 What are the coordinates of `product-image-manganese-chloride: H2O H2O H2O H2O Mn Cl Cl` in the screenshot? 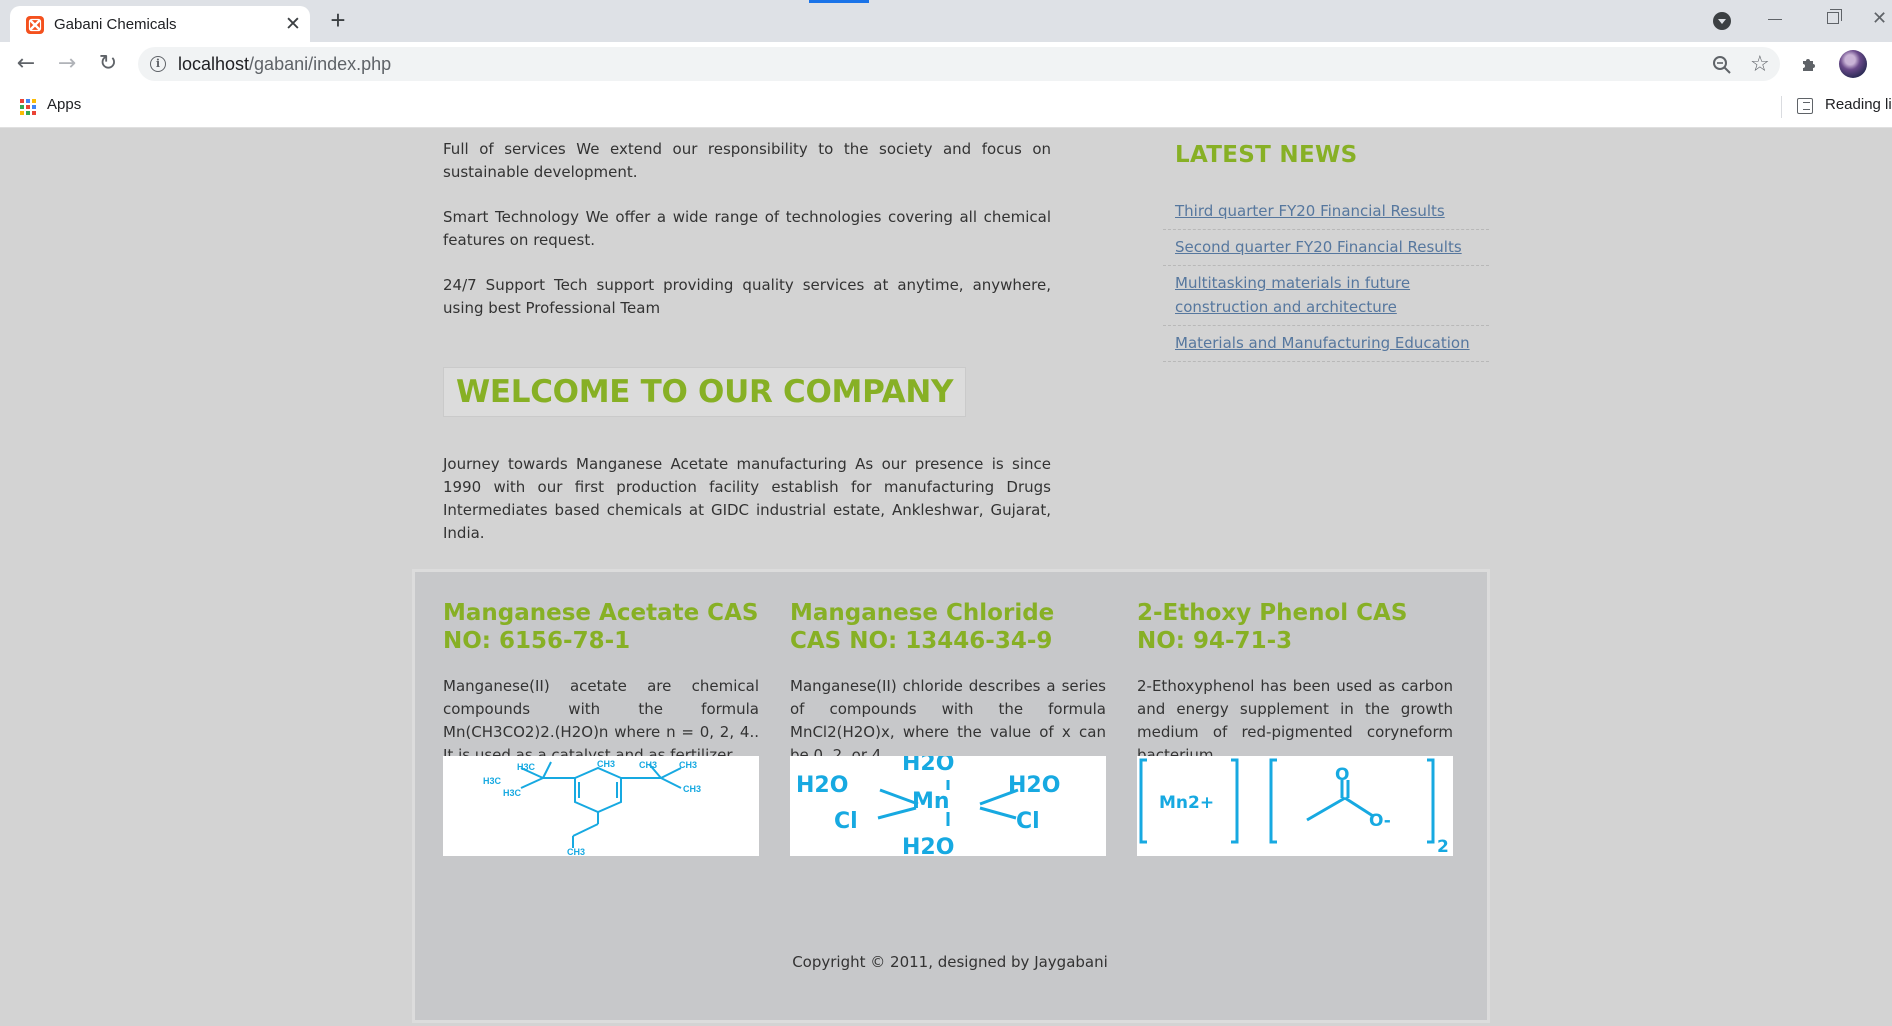 It's located at (948, 806).